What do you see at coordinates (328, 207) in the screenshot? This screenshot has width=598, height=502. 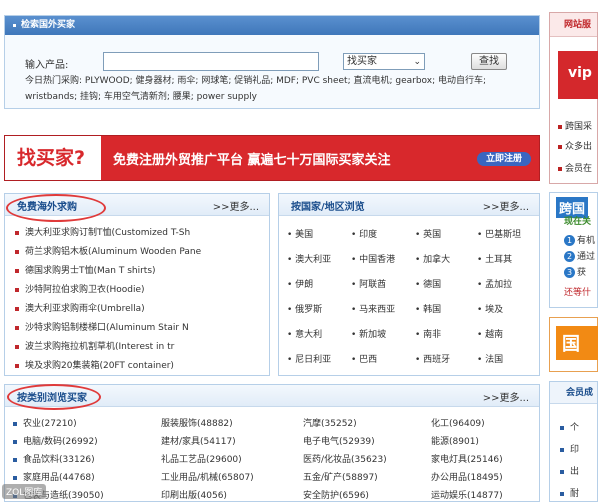 I see `country-panel-title: 按国家/地区浏览` at bounding box center [328, 207].